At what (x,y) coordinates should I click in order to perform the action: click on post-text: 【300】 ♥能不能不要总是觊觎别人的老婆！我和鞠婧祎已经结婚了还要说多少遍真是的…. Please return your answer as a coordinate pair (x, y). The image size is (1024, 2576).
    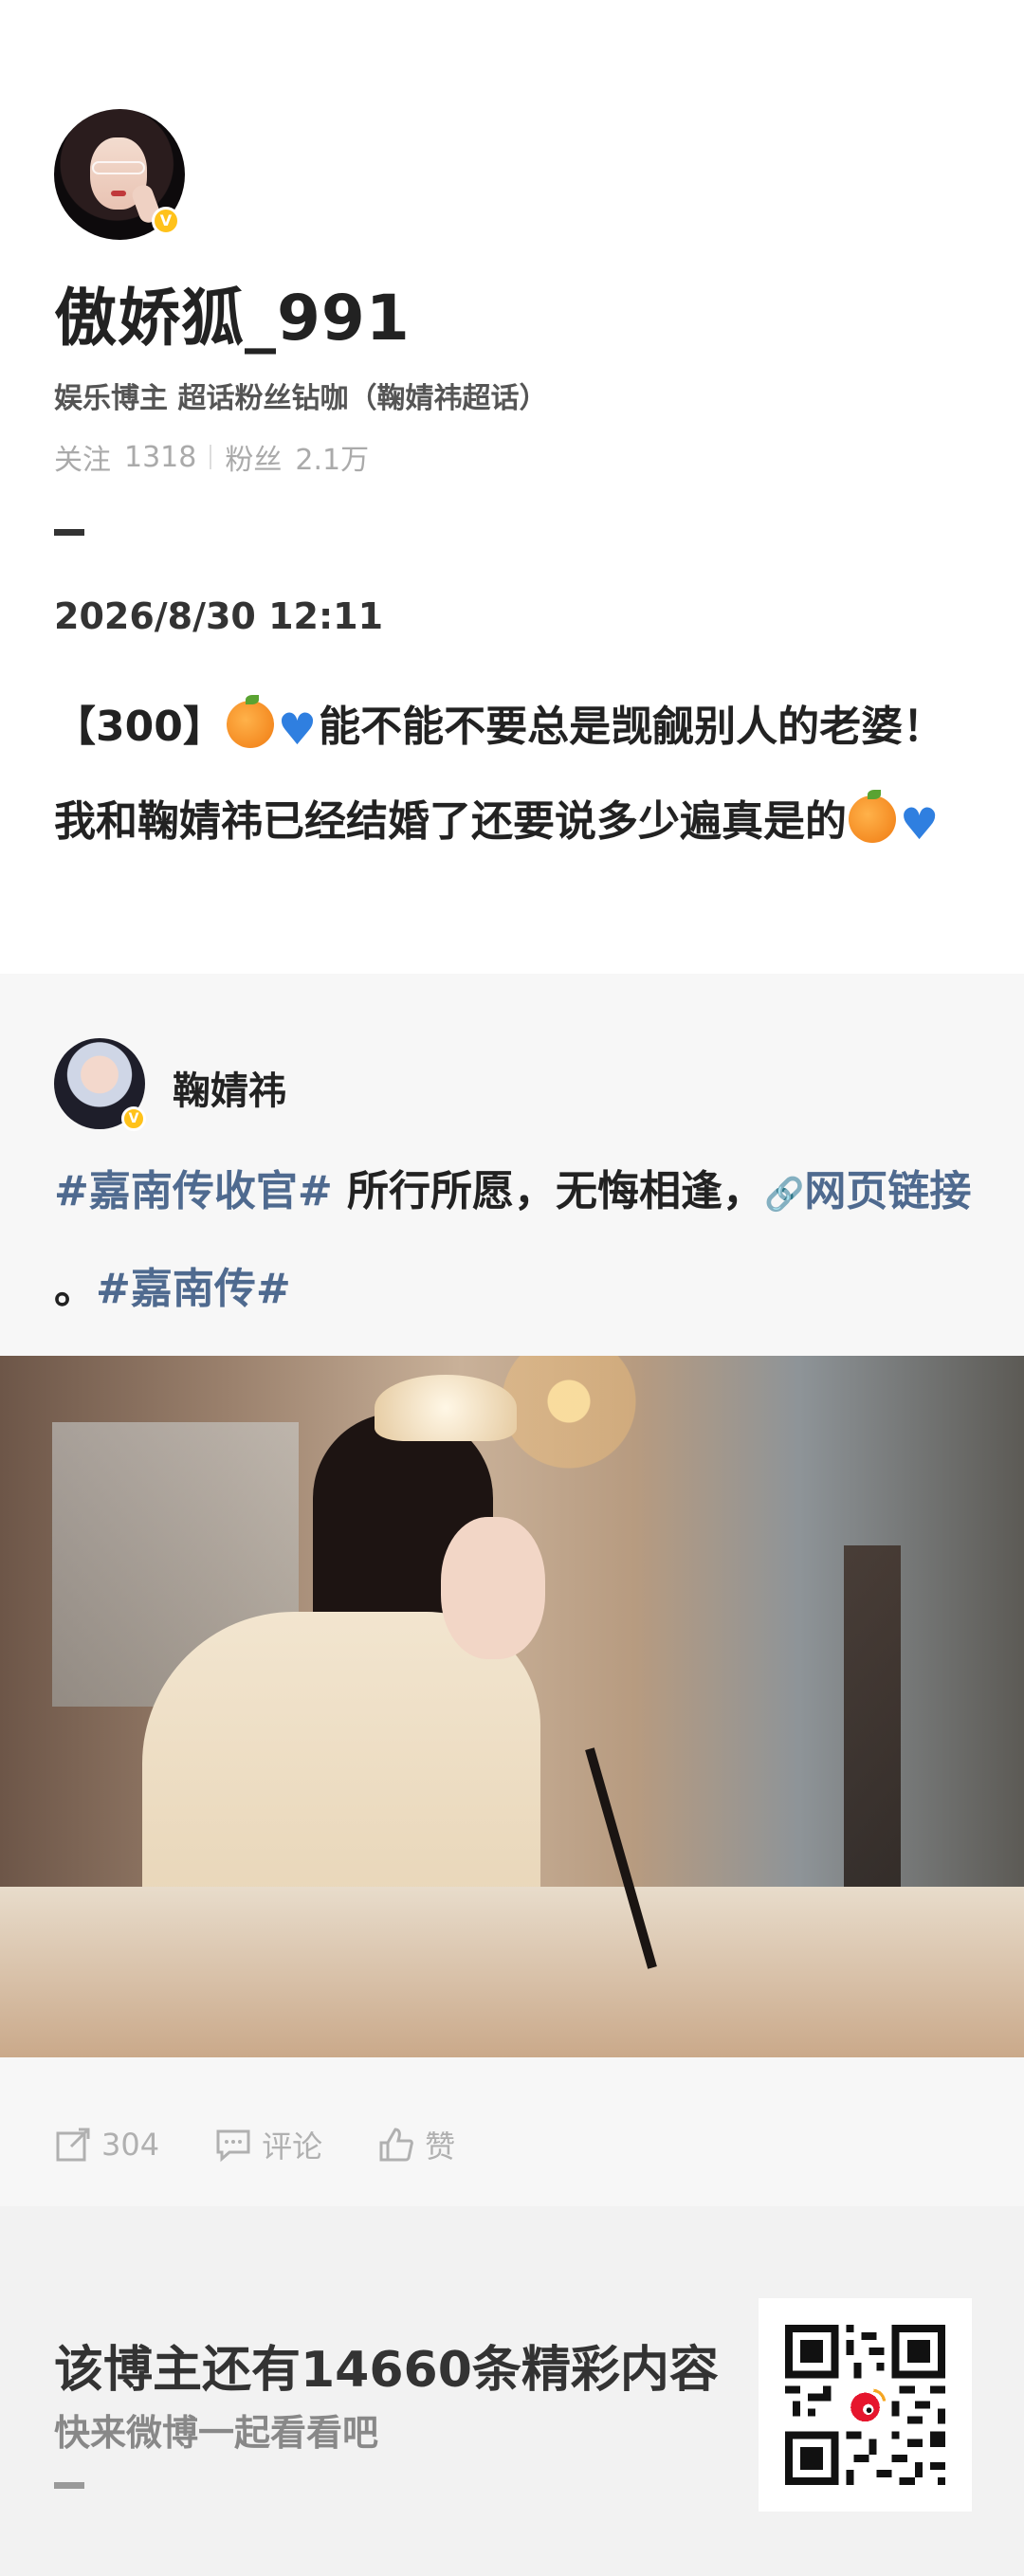
    Looking at the image, I should click on (518, 775).